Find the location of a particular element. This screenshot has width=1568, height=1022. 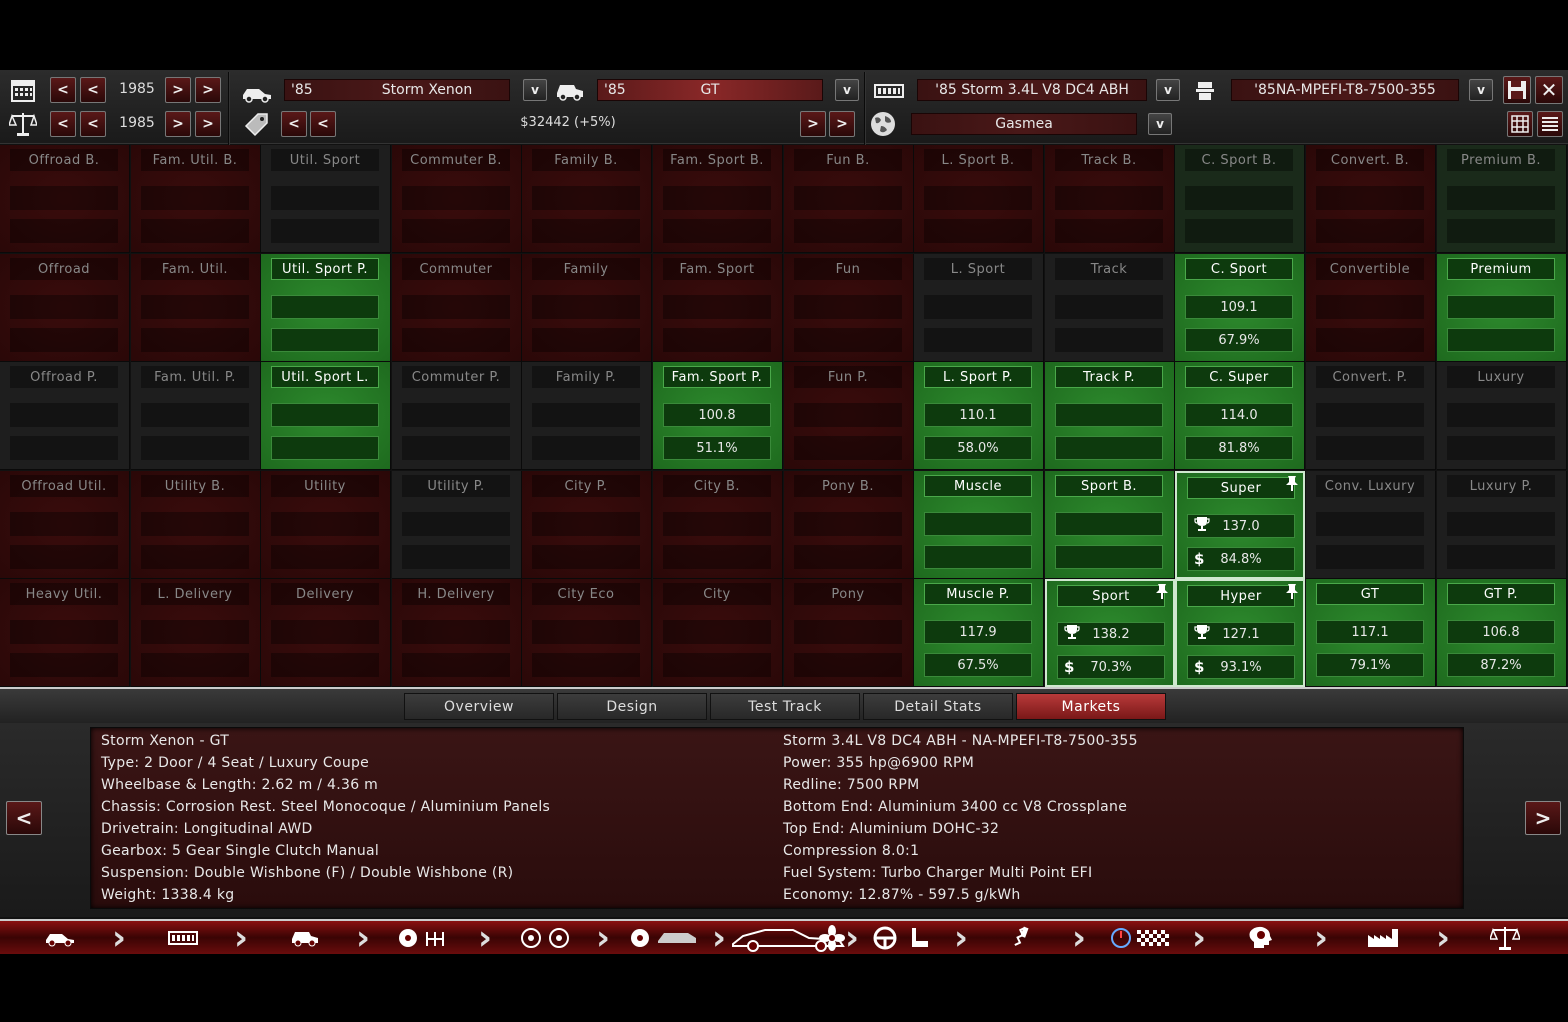

market-cell: Premium B. is located at coordinates (1502, 199).